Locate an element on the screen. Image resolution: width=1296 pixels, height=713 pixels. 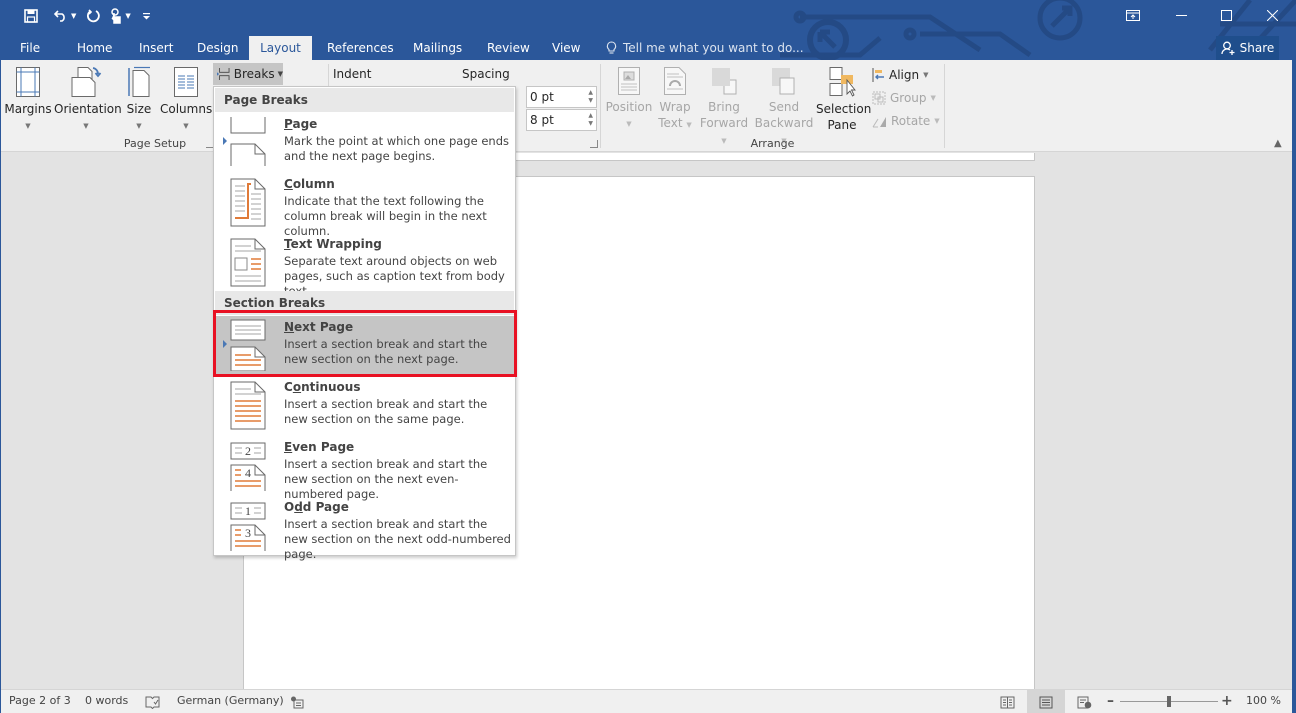
tab-view: View is located at coordinates (566, 48).